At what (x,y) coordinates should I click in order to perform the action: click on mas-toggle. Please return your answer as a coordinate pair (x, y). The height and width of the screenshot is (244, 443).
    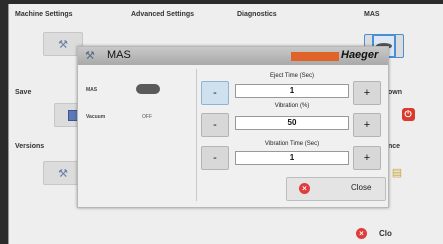
    Looking at the image, I should click on (148, 89).